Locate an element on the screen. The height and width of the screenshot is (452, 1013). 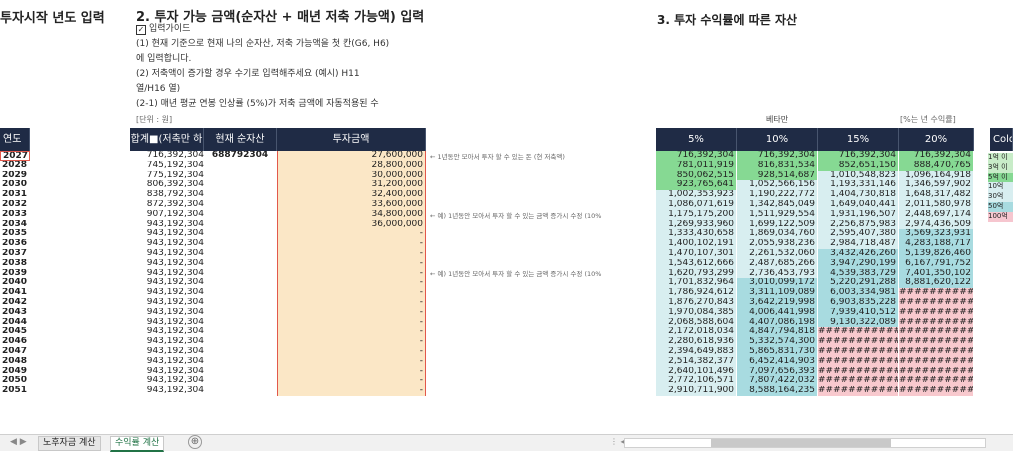
rate5-cell: 1,620,793,299 is located at coordinates (696, 273).